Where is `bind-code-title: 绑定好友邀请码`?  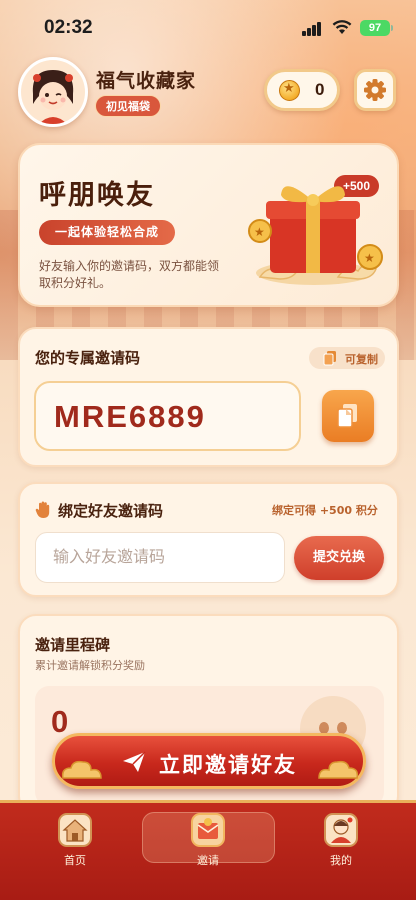 bind-code-title: 绑定好友邀请码 is located at coordinates (111, 511).